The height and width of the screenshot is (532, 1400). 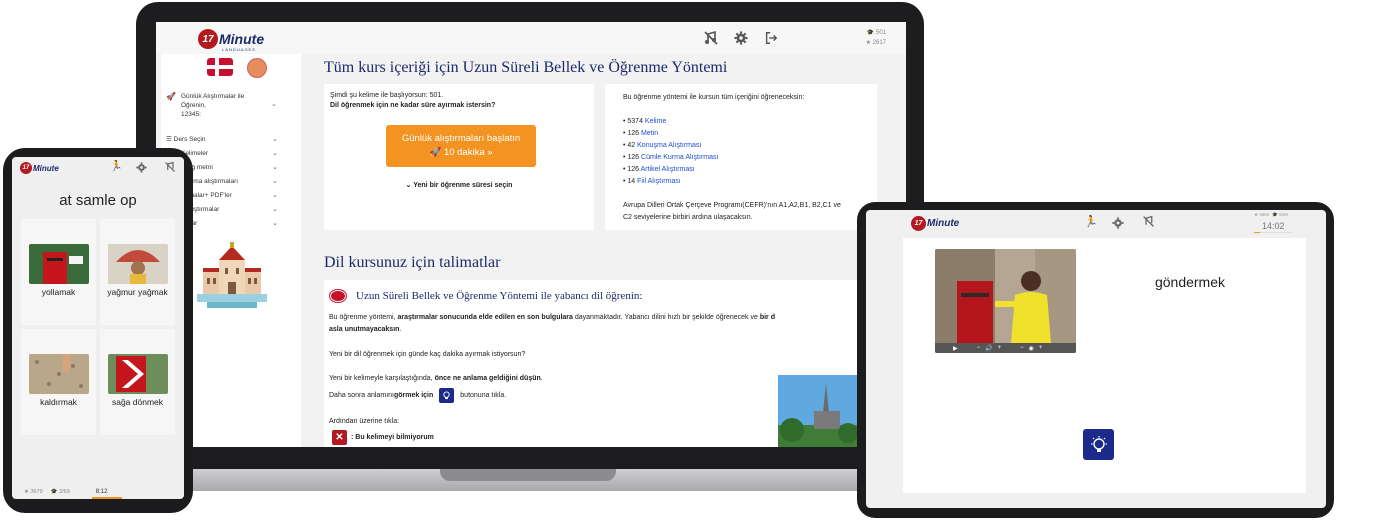 What do you see at coordinates (528, 475) in the screenshot?
I see `laptop-notch` at bounding box center [528, 475].